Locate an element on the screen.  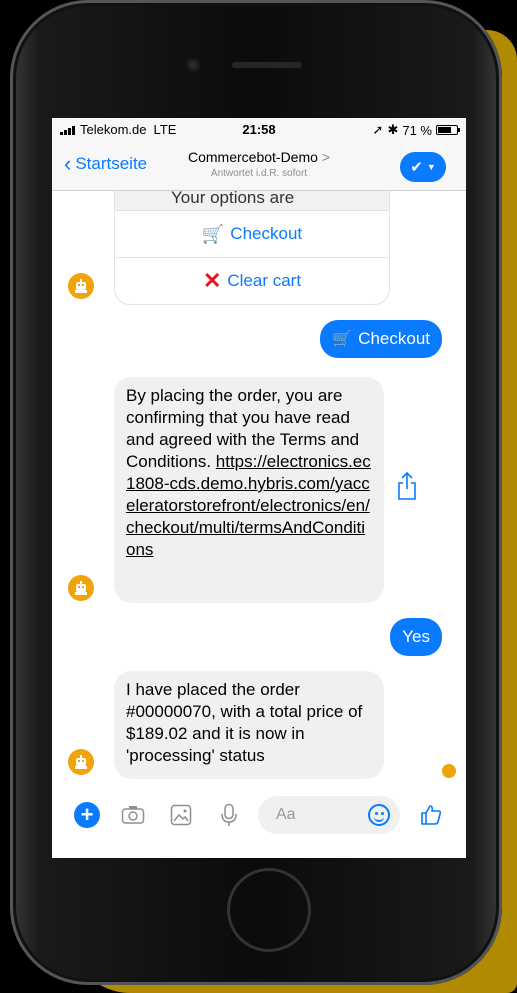
emoji-icon is located at coordinates (379, 815).